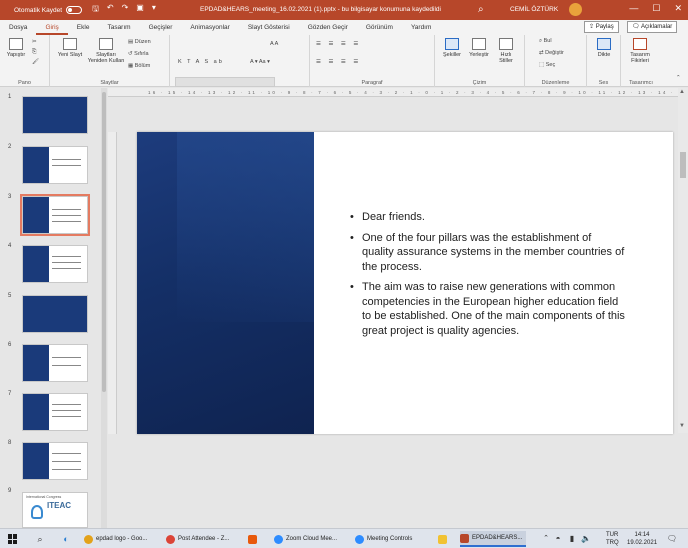 The width and height of the screenshot is (688, 548). I want to click on tab-animations: Animasyonlar, so click(209, 27).